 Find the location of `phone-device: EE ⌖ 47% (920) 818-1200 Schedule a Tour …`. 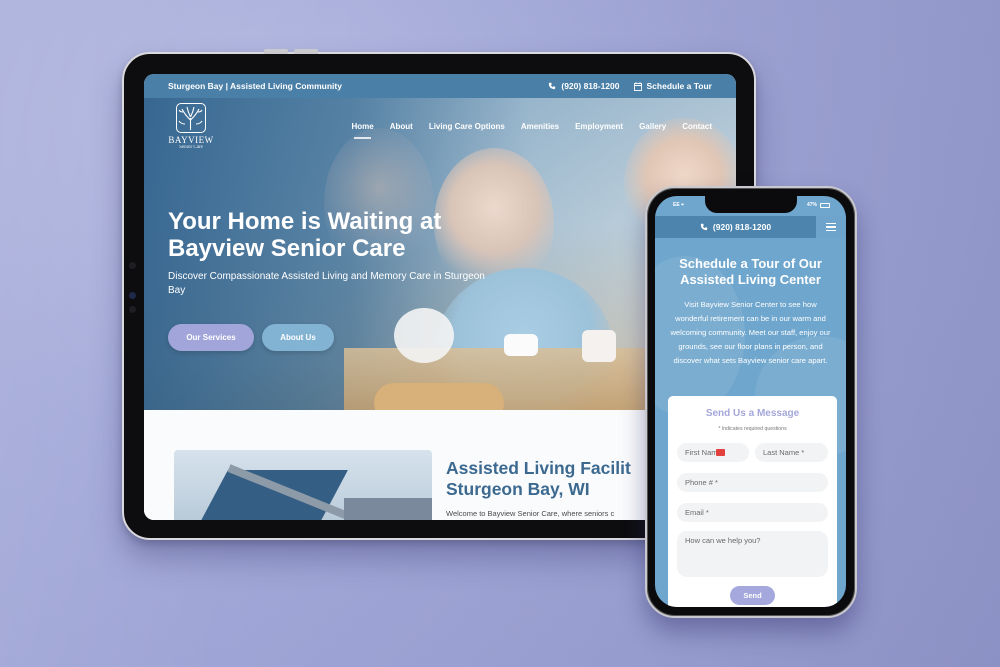

phone-device: EE ⌖ 47% (920) 818-1200 Schedule a Tour … is located at coordinates (751, 402).